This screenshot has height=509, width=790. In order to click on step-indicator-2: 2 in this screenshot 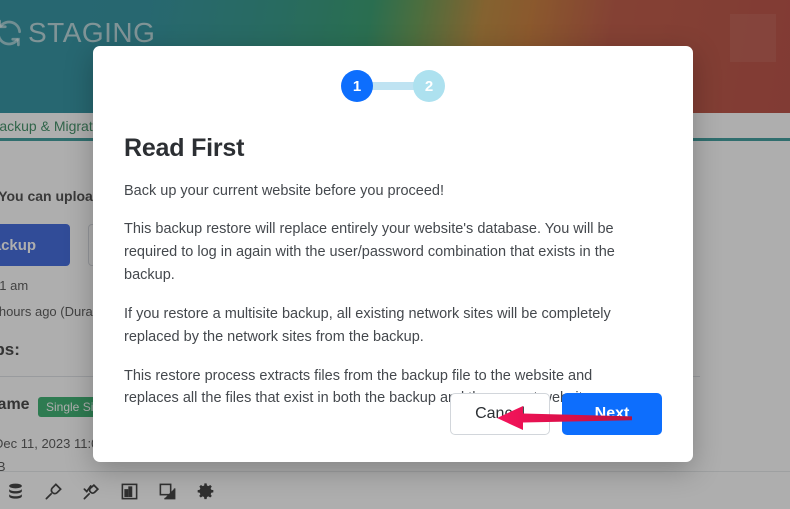, I will do `click(429, 86)`.